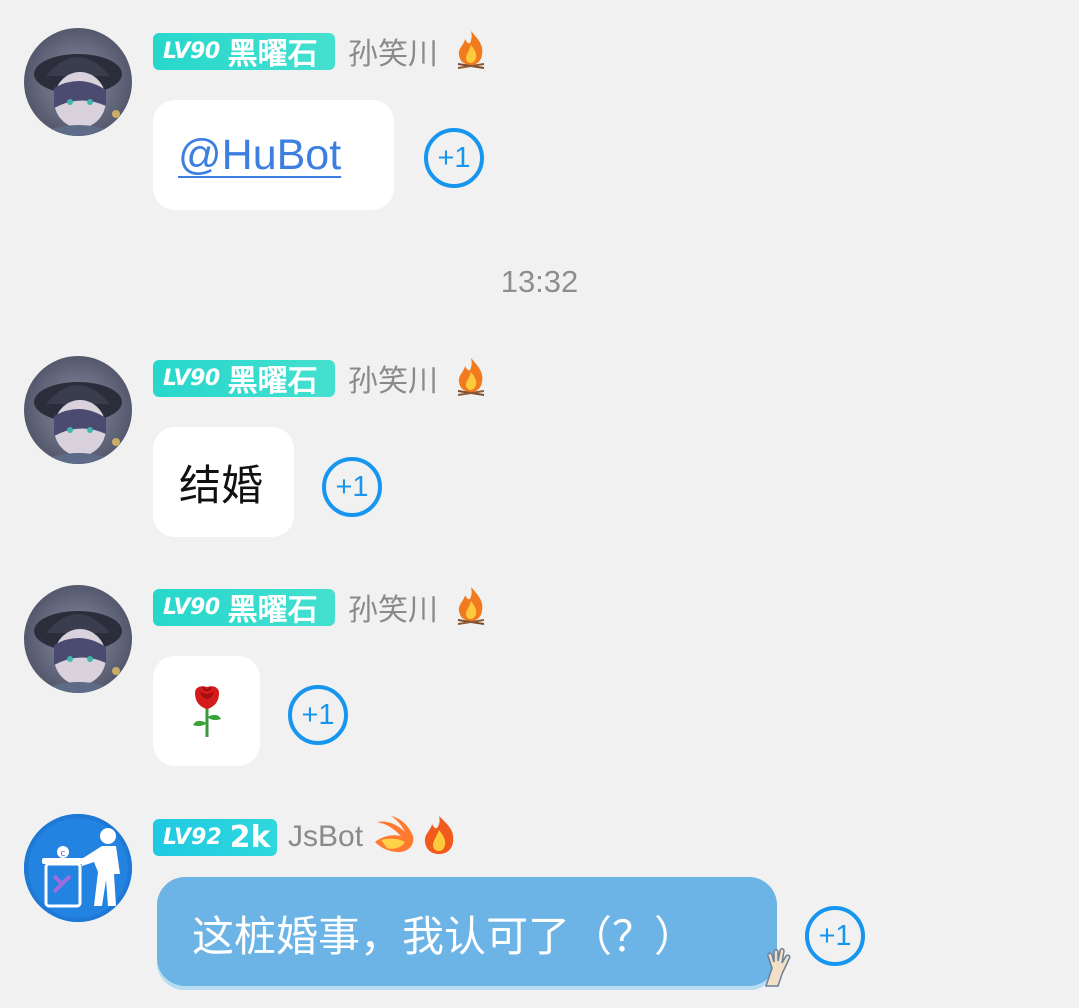  I want to click on sender-meta: LV92 2k JsBot, so click(306, 837).